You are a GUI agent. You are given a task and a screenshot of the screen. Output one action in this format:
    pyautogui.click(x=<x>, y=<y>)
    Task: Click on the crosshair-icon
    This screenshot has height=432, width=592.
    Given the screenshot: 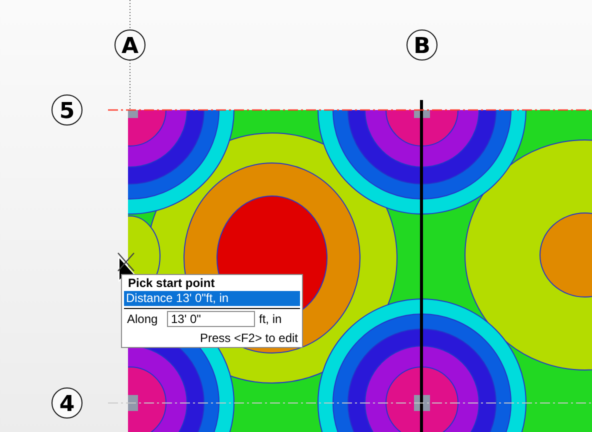 What is the action you would take?
    pyautogui.click(x=126, y=262)
    